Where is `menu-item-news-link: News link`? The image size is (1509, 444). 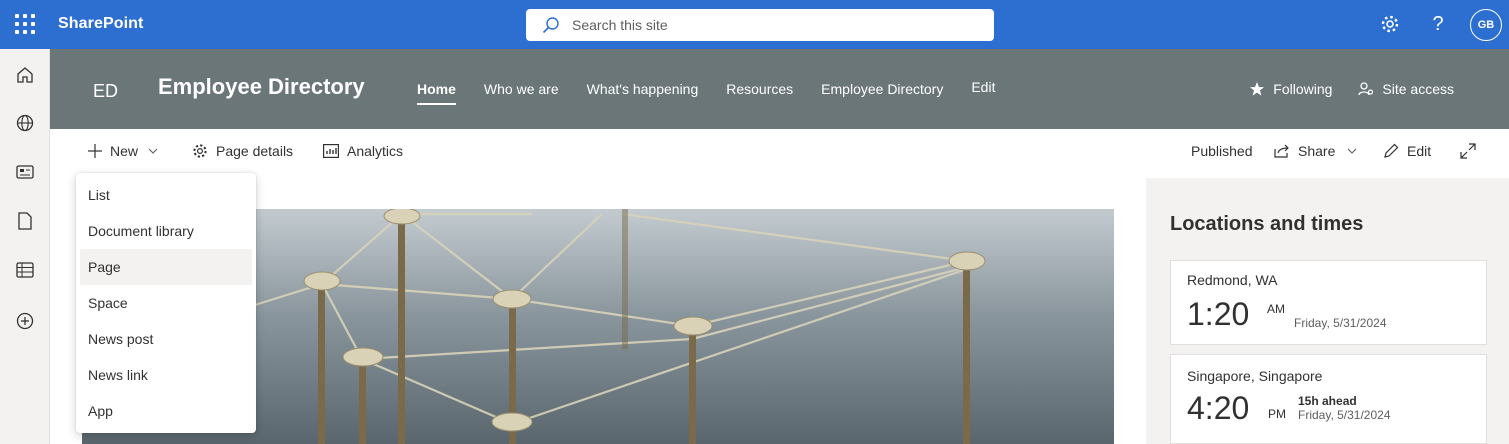 menu-item-news-link: News link is located at coordinates (166, 375).